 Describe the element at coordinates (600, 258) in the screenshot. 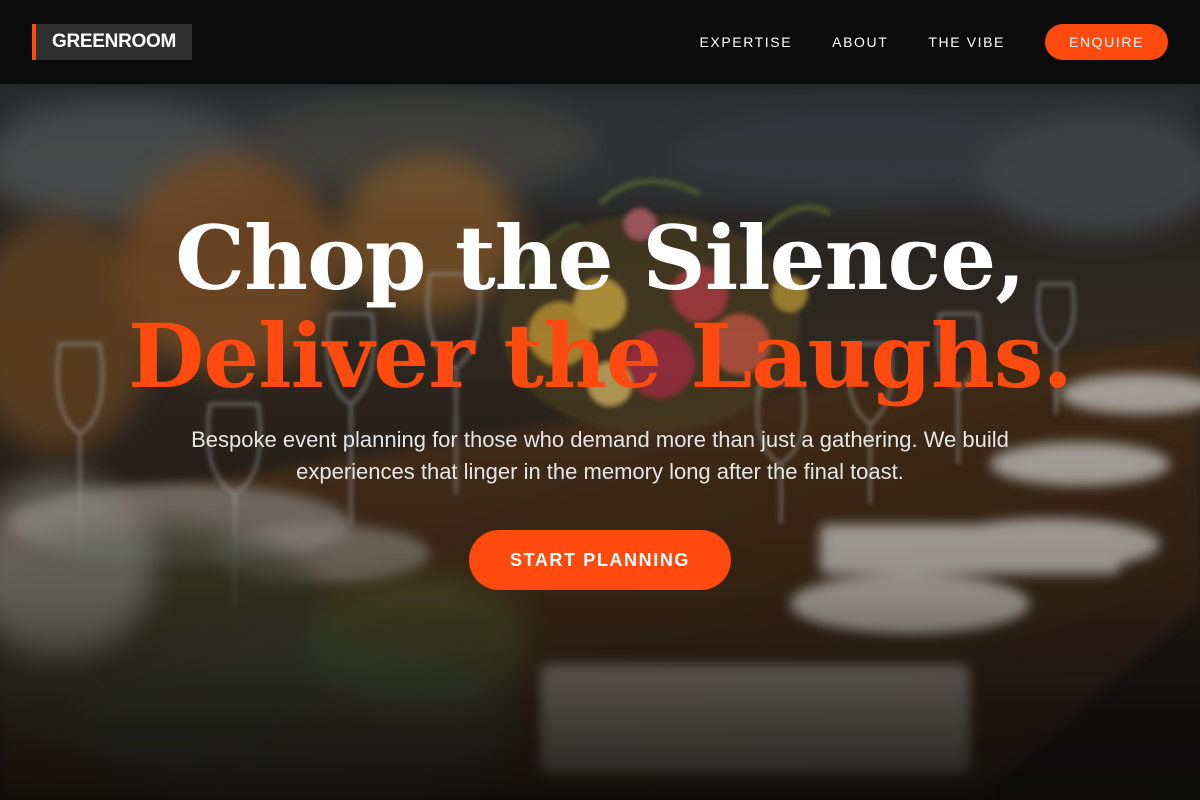

I see `hero-headline-line-1: Chop the Silence,` at that location.